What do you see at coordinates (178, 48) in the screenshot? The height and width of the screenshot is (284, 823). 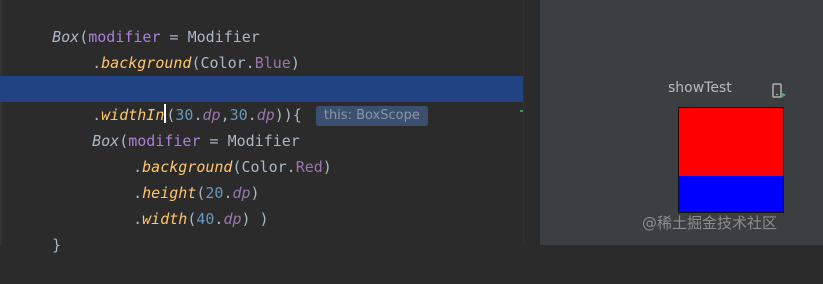 I see `code-line-2: .background(Color.Blue)` at bounding box center [178, 48].